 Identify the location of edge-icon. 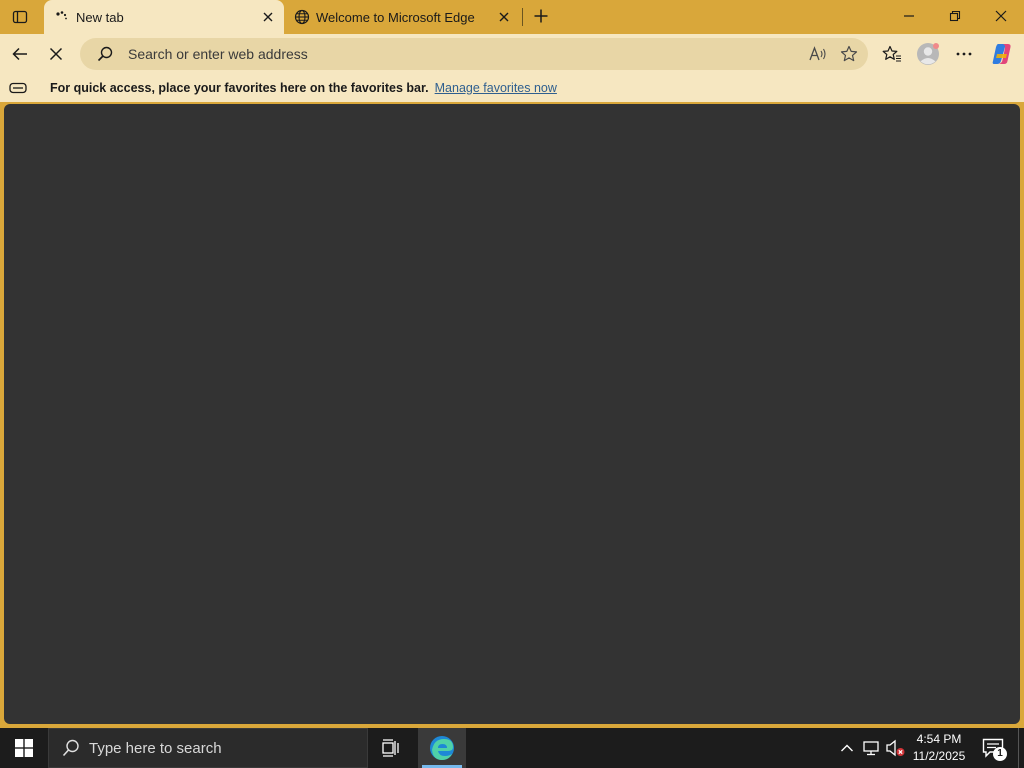
(442, 748).